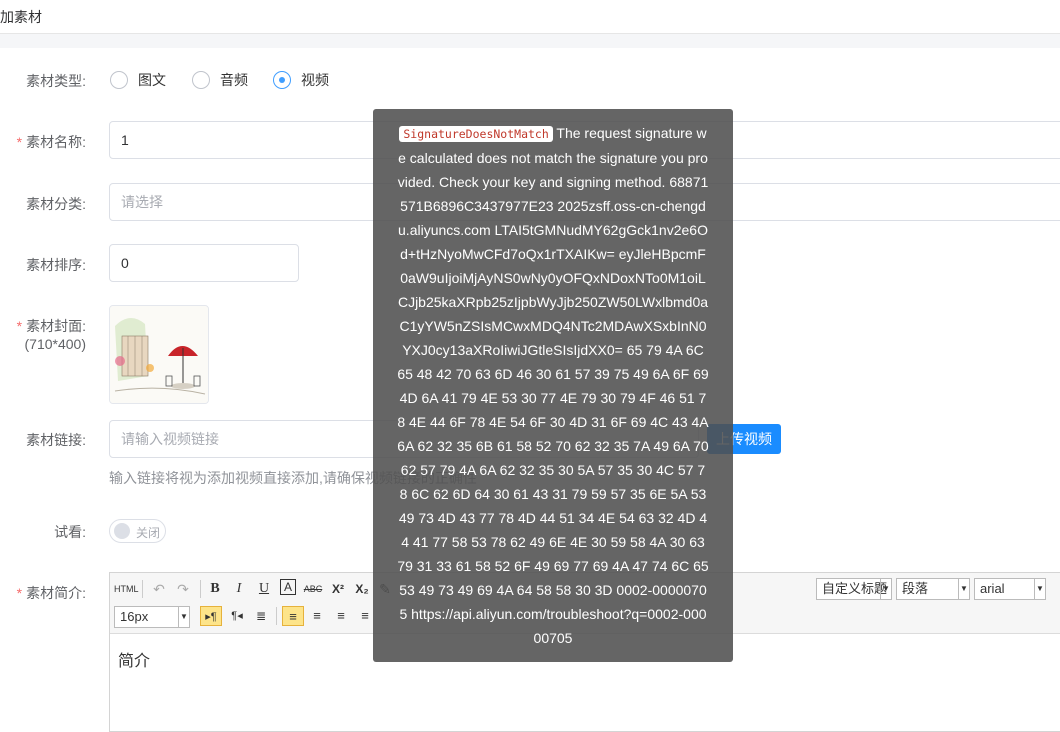 The width and height of the screenshot is (1060, 732). I want to click on cover-image, so click(159, 354).